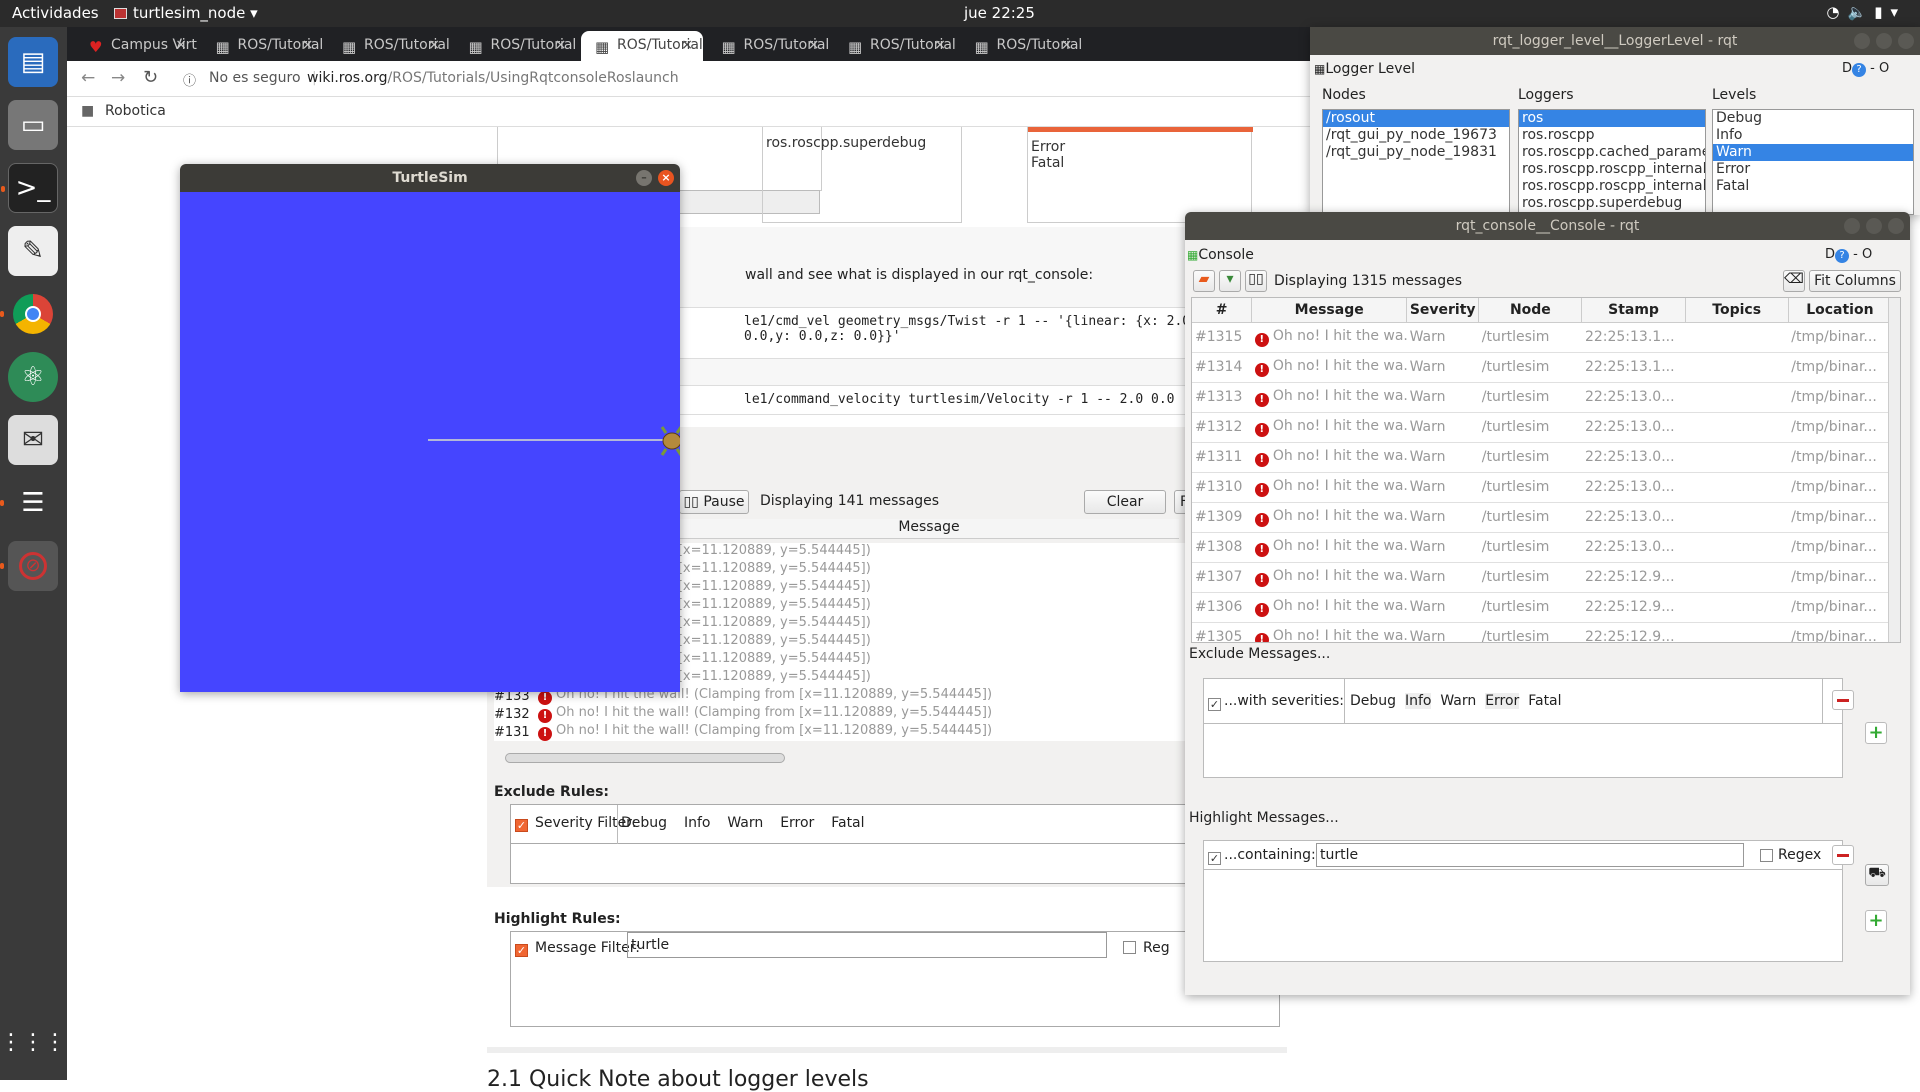 Image resolution: width=1920 pixels, height=1092 pixels. What do you see at coordinates (150, 77) in the screenshot?
I see `reload-icon: ↻` at bounding box center [150, 77].